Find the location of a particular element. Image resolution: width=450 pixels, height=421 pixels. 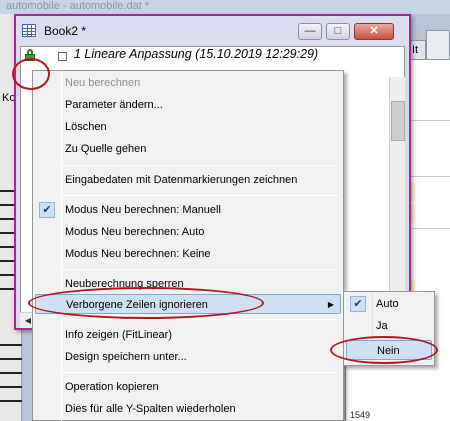

menu-item-modus-manuell: ✔ Modus Neu berechnen: Manuell is located at coordinates (188, 210).